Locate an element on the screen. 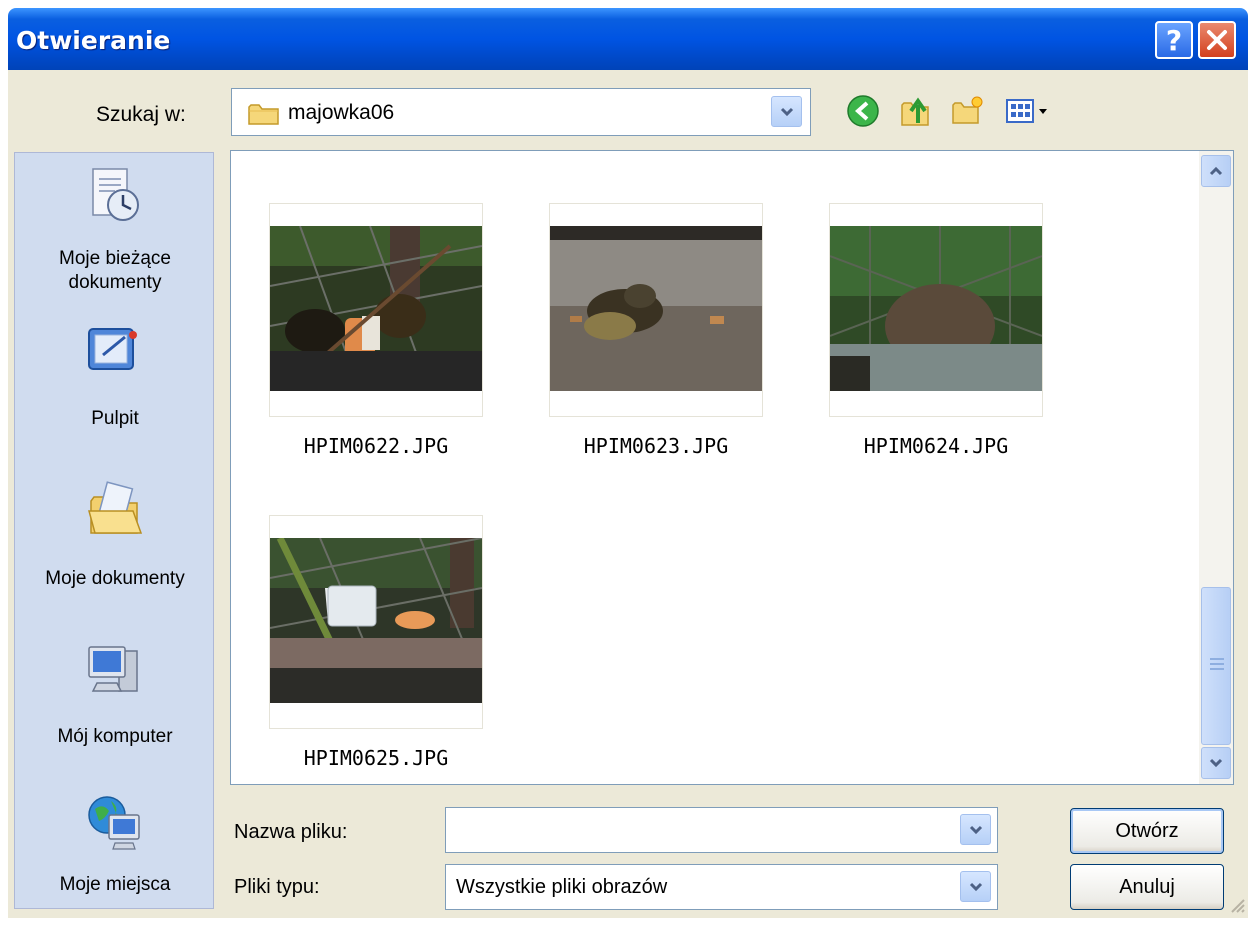 This screenshot has width=1253, height=932. desktop-icon is located at coordinates (112, 349).